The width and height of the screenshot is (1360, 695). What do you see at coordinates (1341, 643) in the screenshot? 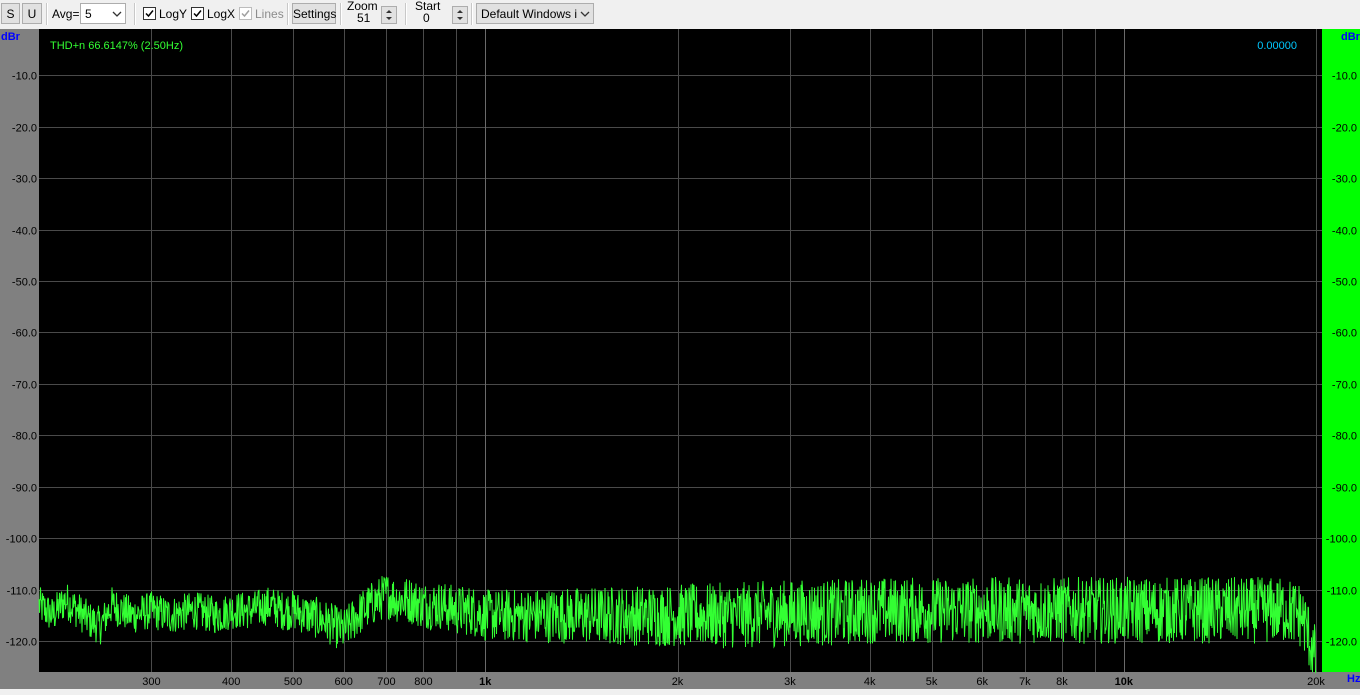
I see `y-tick-label-right: -120.0` at bounding box center [1341, 643].